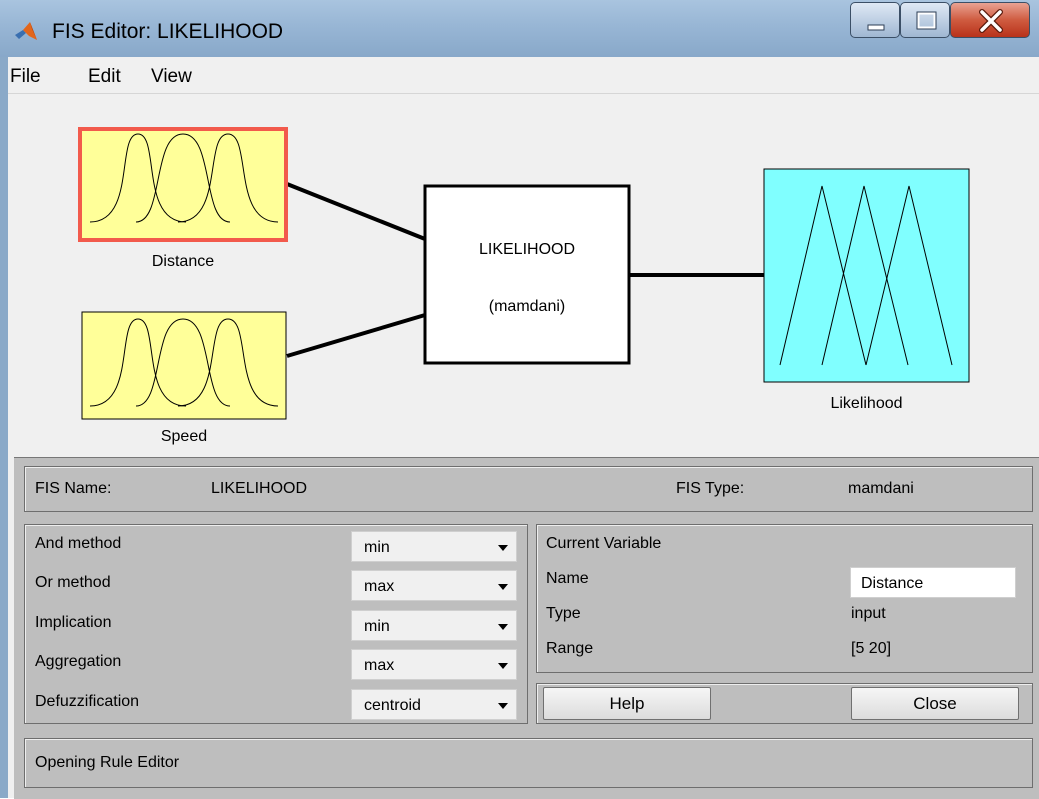  What do you see at coordinates (26, 31) in the screenshot?
I see `matlab-icon` at bounding box center [26, 31].